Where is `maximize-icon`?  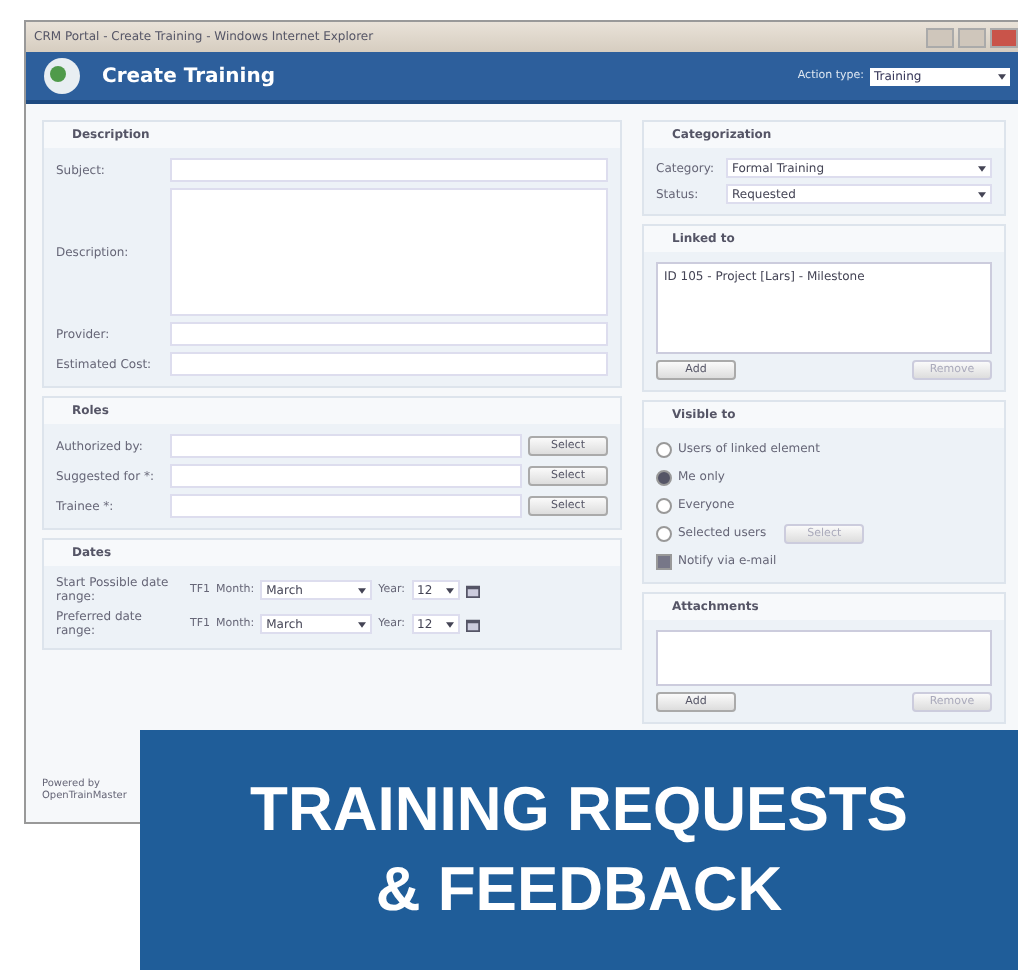
maximize-icon is located at coordinates (972, 37).